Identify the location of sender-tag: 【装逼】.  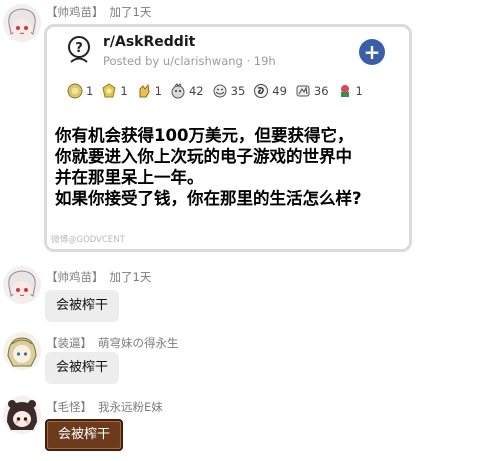
(69, 343).